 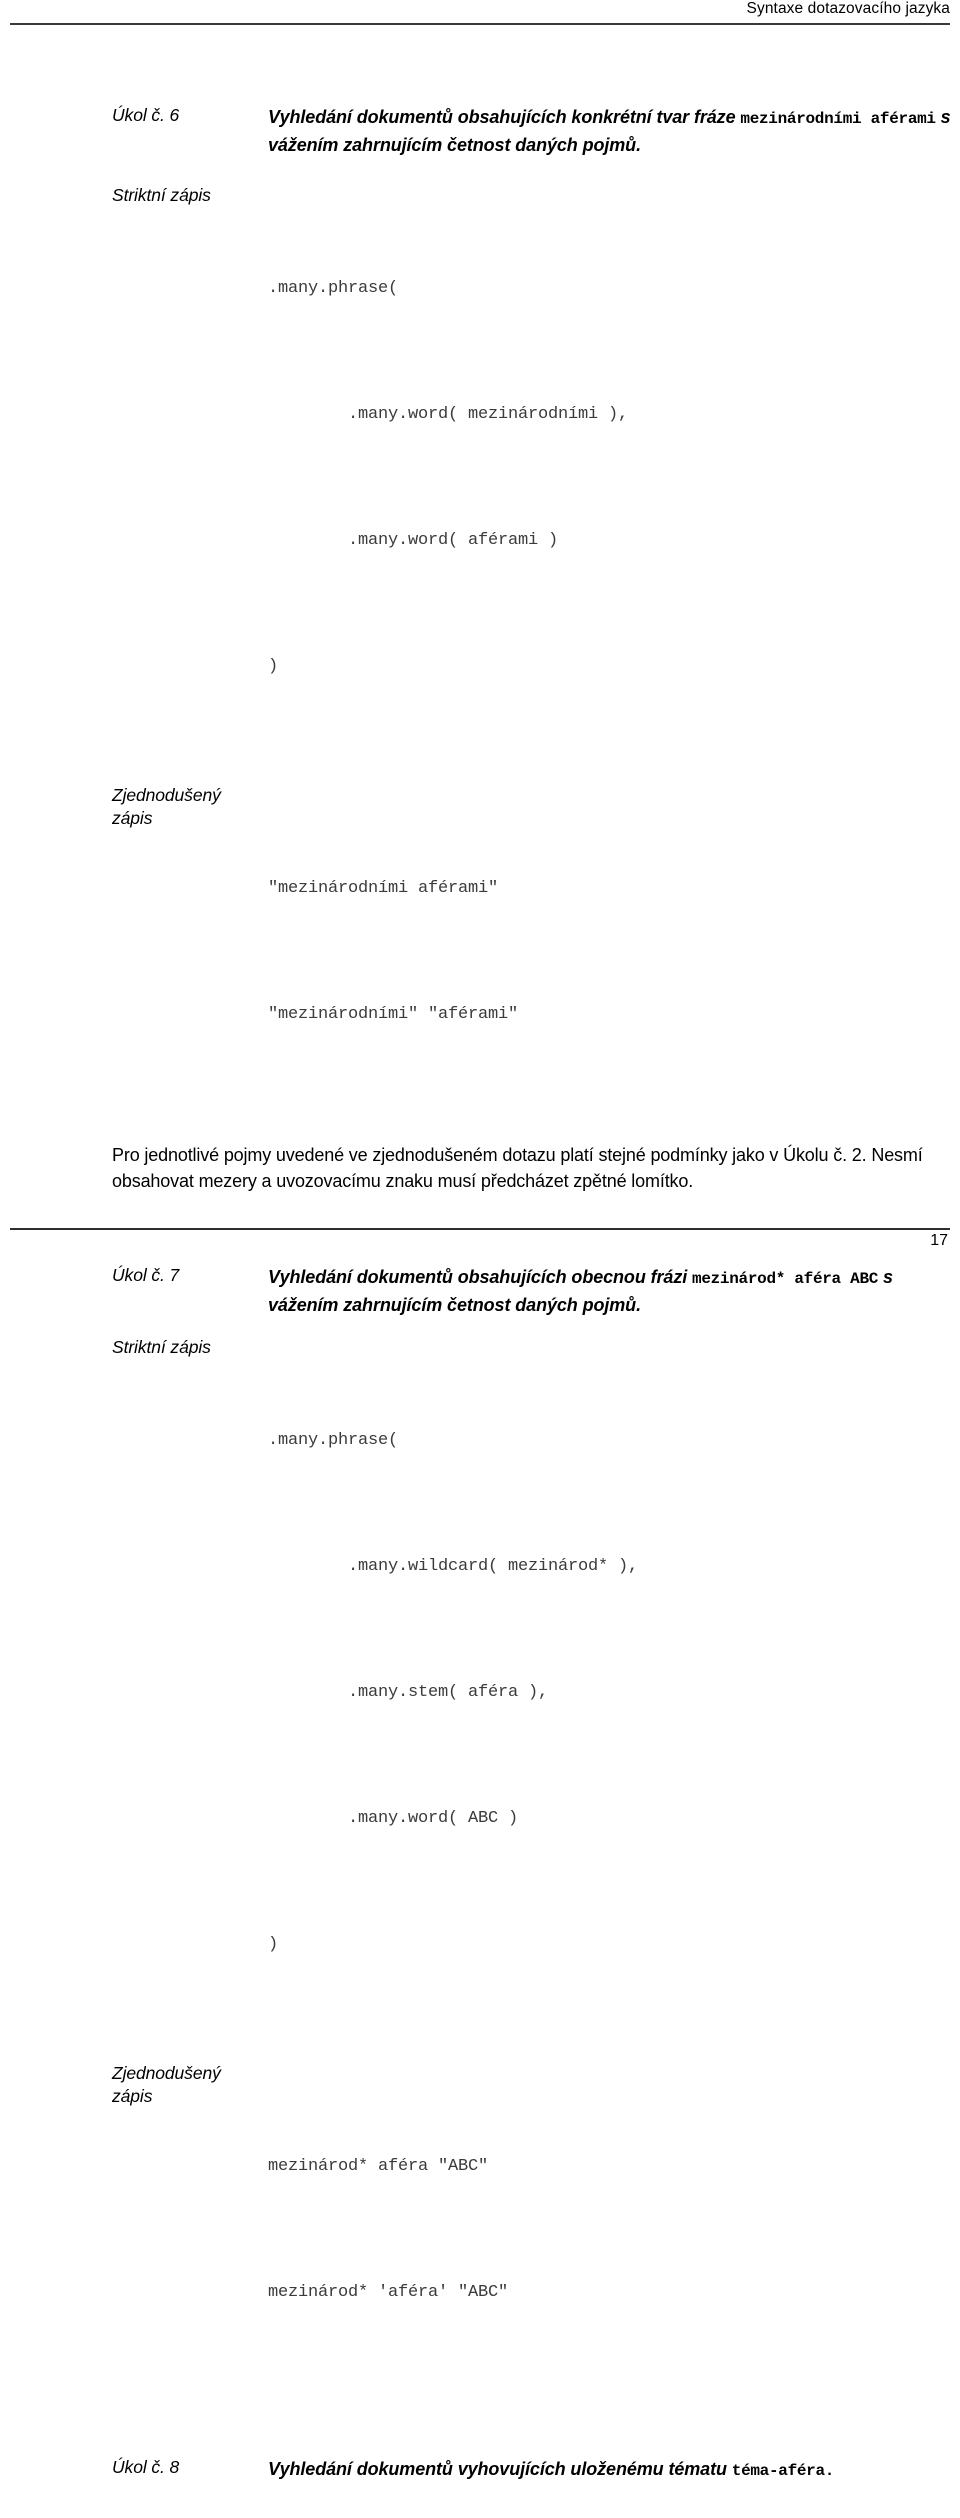 I want to click on code-line: .many.word( mezinárodními ),, so click(x=448, y=414).